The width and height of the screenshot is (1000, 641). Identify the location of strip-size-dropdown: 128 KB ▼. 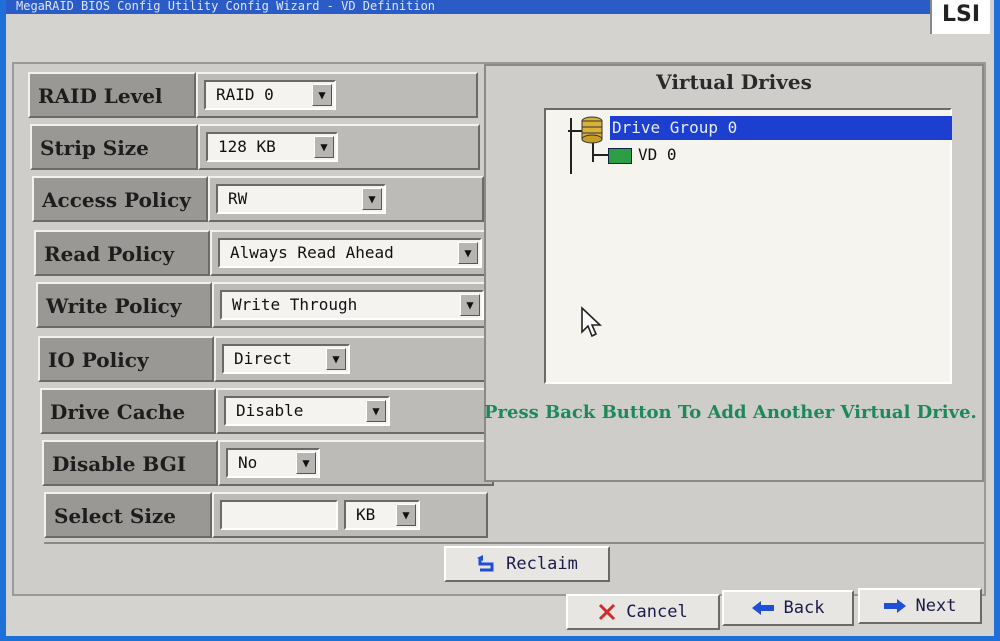
(272, 147).